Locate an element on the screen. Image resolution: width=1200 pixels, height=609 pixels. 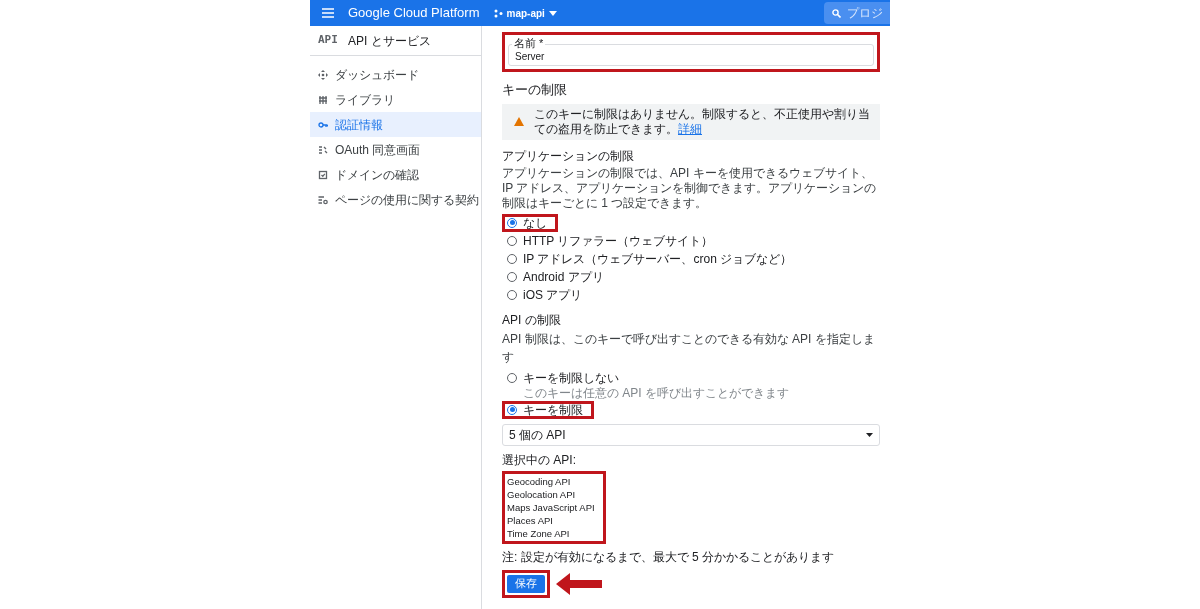
sidebar-item: 認証情報 is located at coordinates (395, 124).